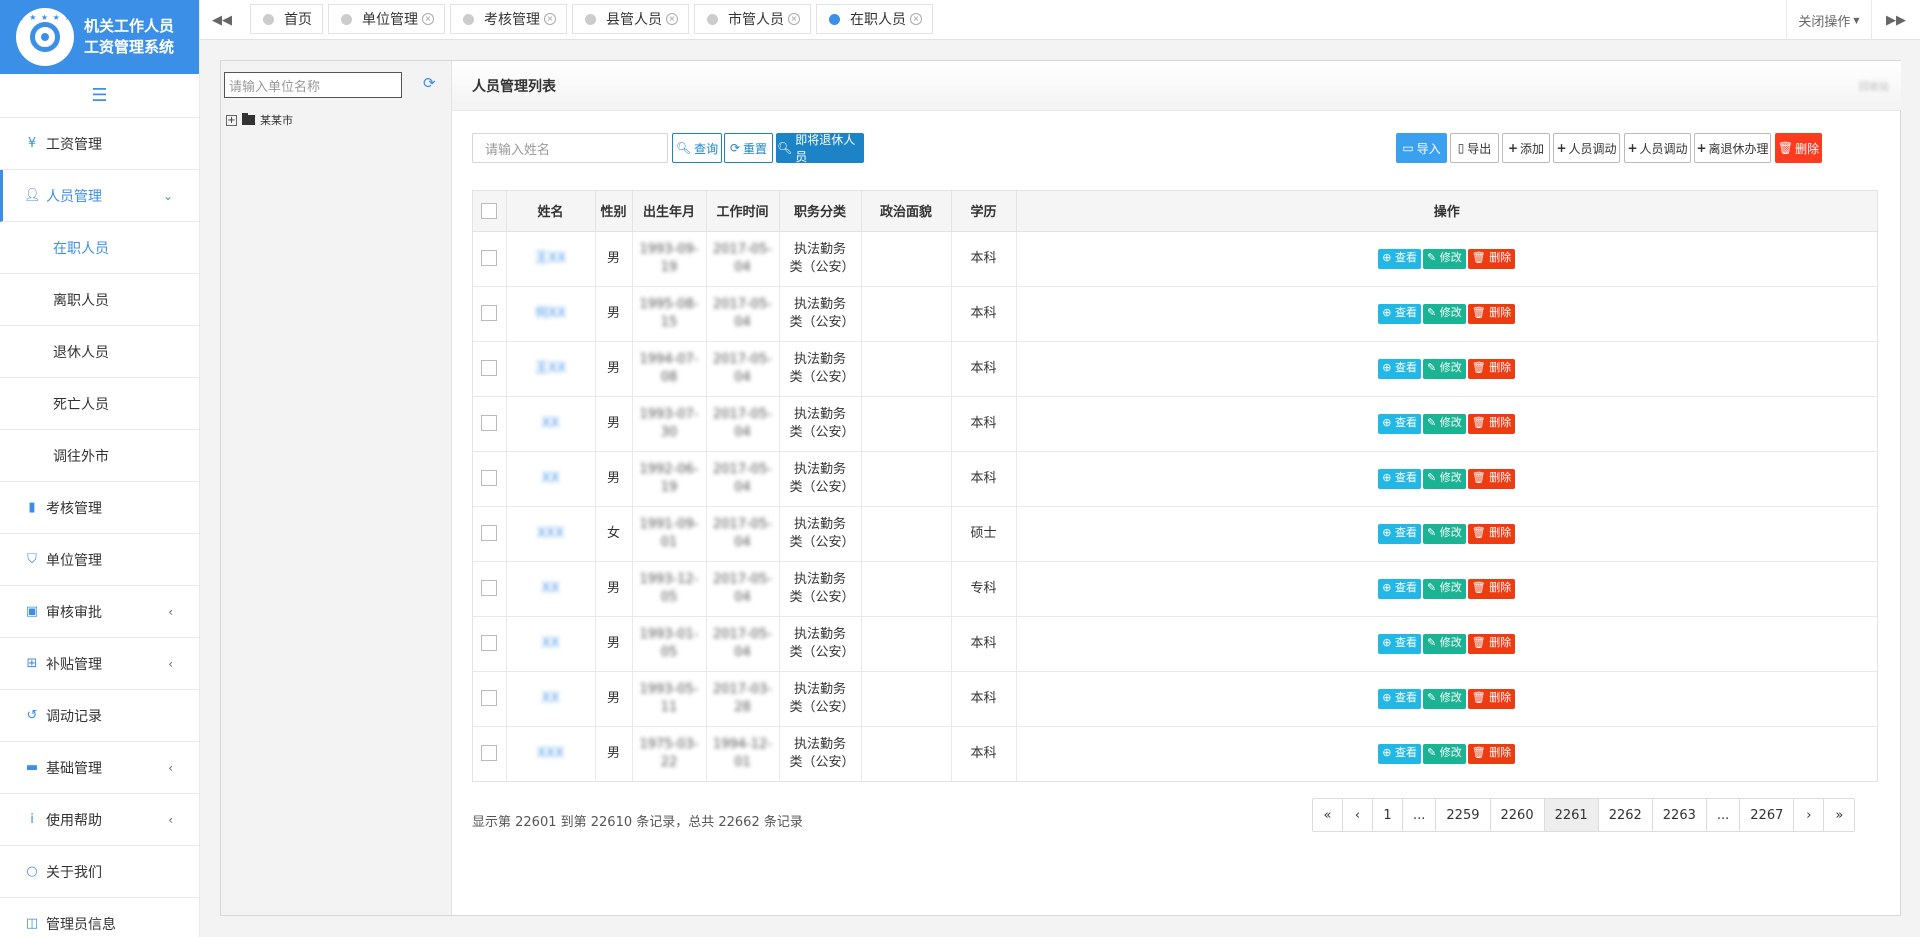 This screenshot has width=1920, height=937. Describe the element at coordinates (99, 456) in the screenshot. I see `sidebar-item-6: 调往外市` at that location.